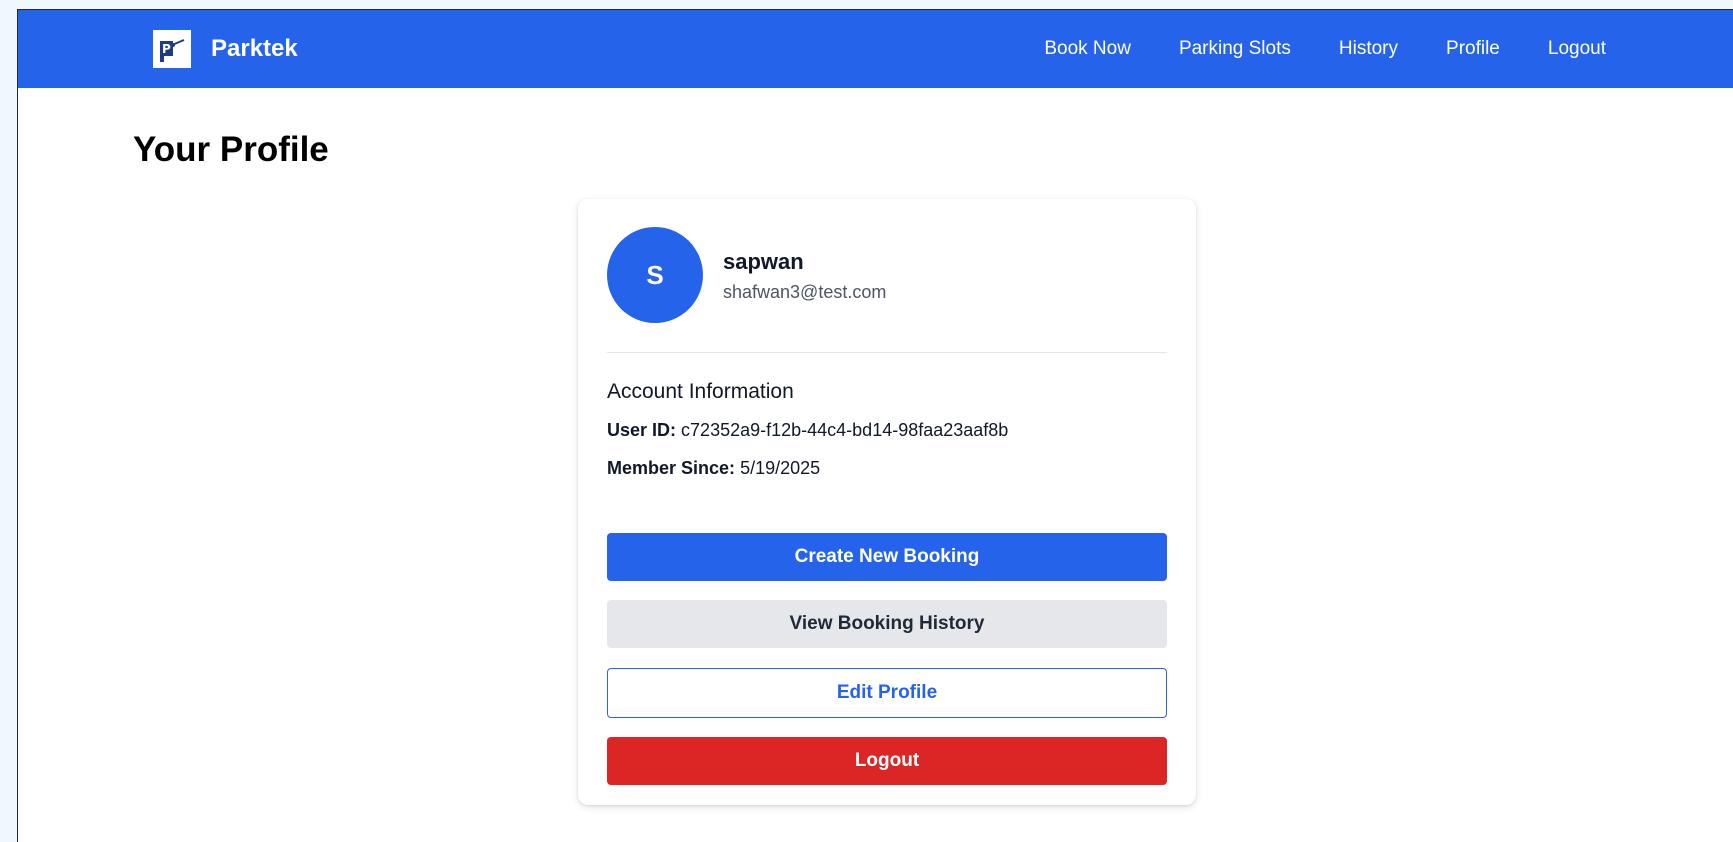  I want to click on parking-gate-icon: P, so click(172, 49).